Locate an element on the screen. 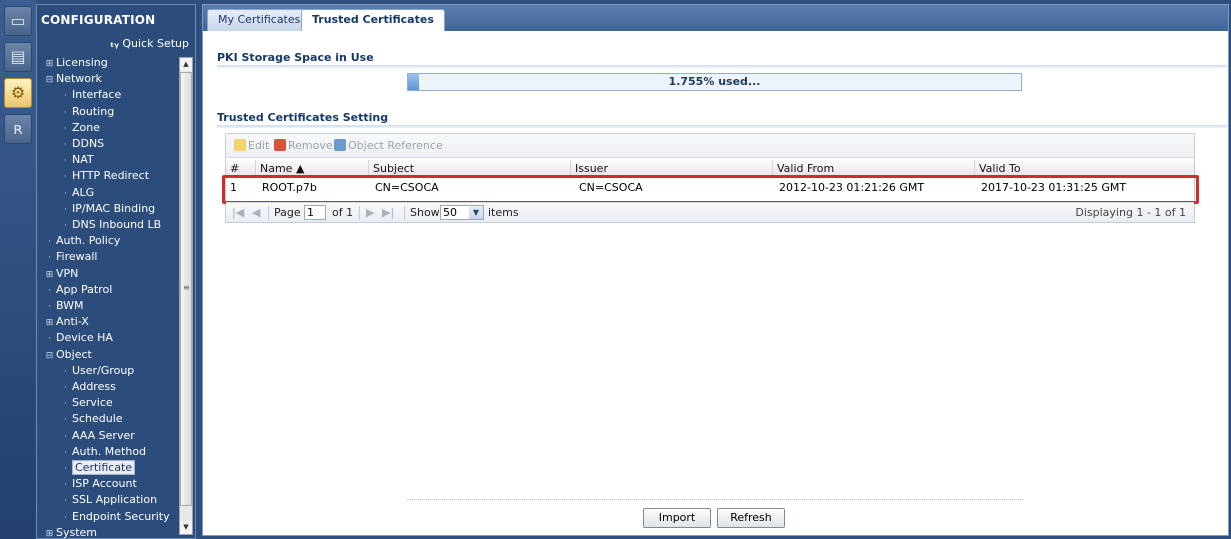 The width and height of the screenshot is (1231, 539). sidebar-item-device-ha: · Device HA is located at coordinates (78, 337).